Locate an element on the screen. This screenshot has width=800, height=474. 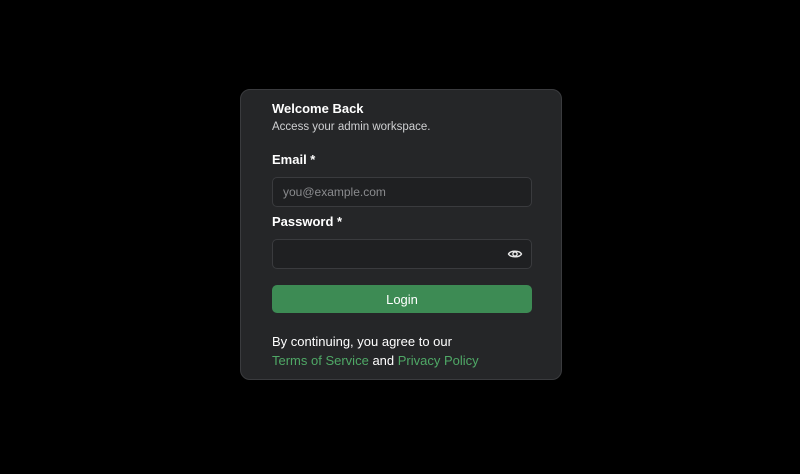
terms-of-service-link: Terms of Service is located at coordinates (320, 360).